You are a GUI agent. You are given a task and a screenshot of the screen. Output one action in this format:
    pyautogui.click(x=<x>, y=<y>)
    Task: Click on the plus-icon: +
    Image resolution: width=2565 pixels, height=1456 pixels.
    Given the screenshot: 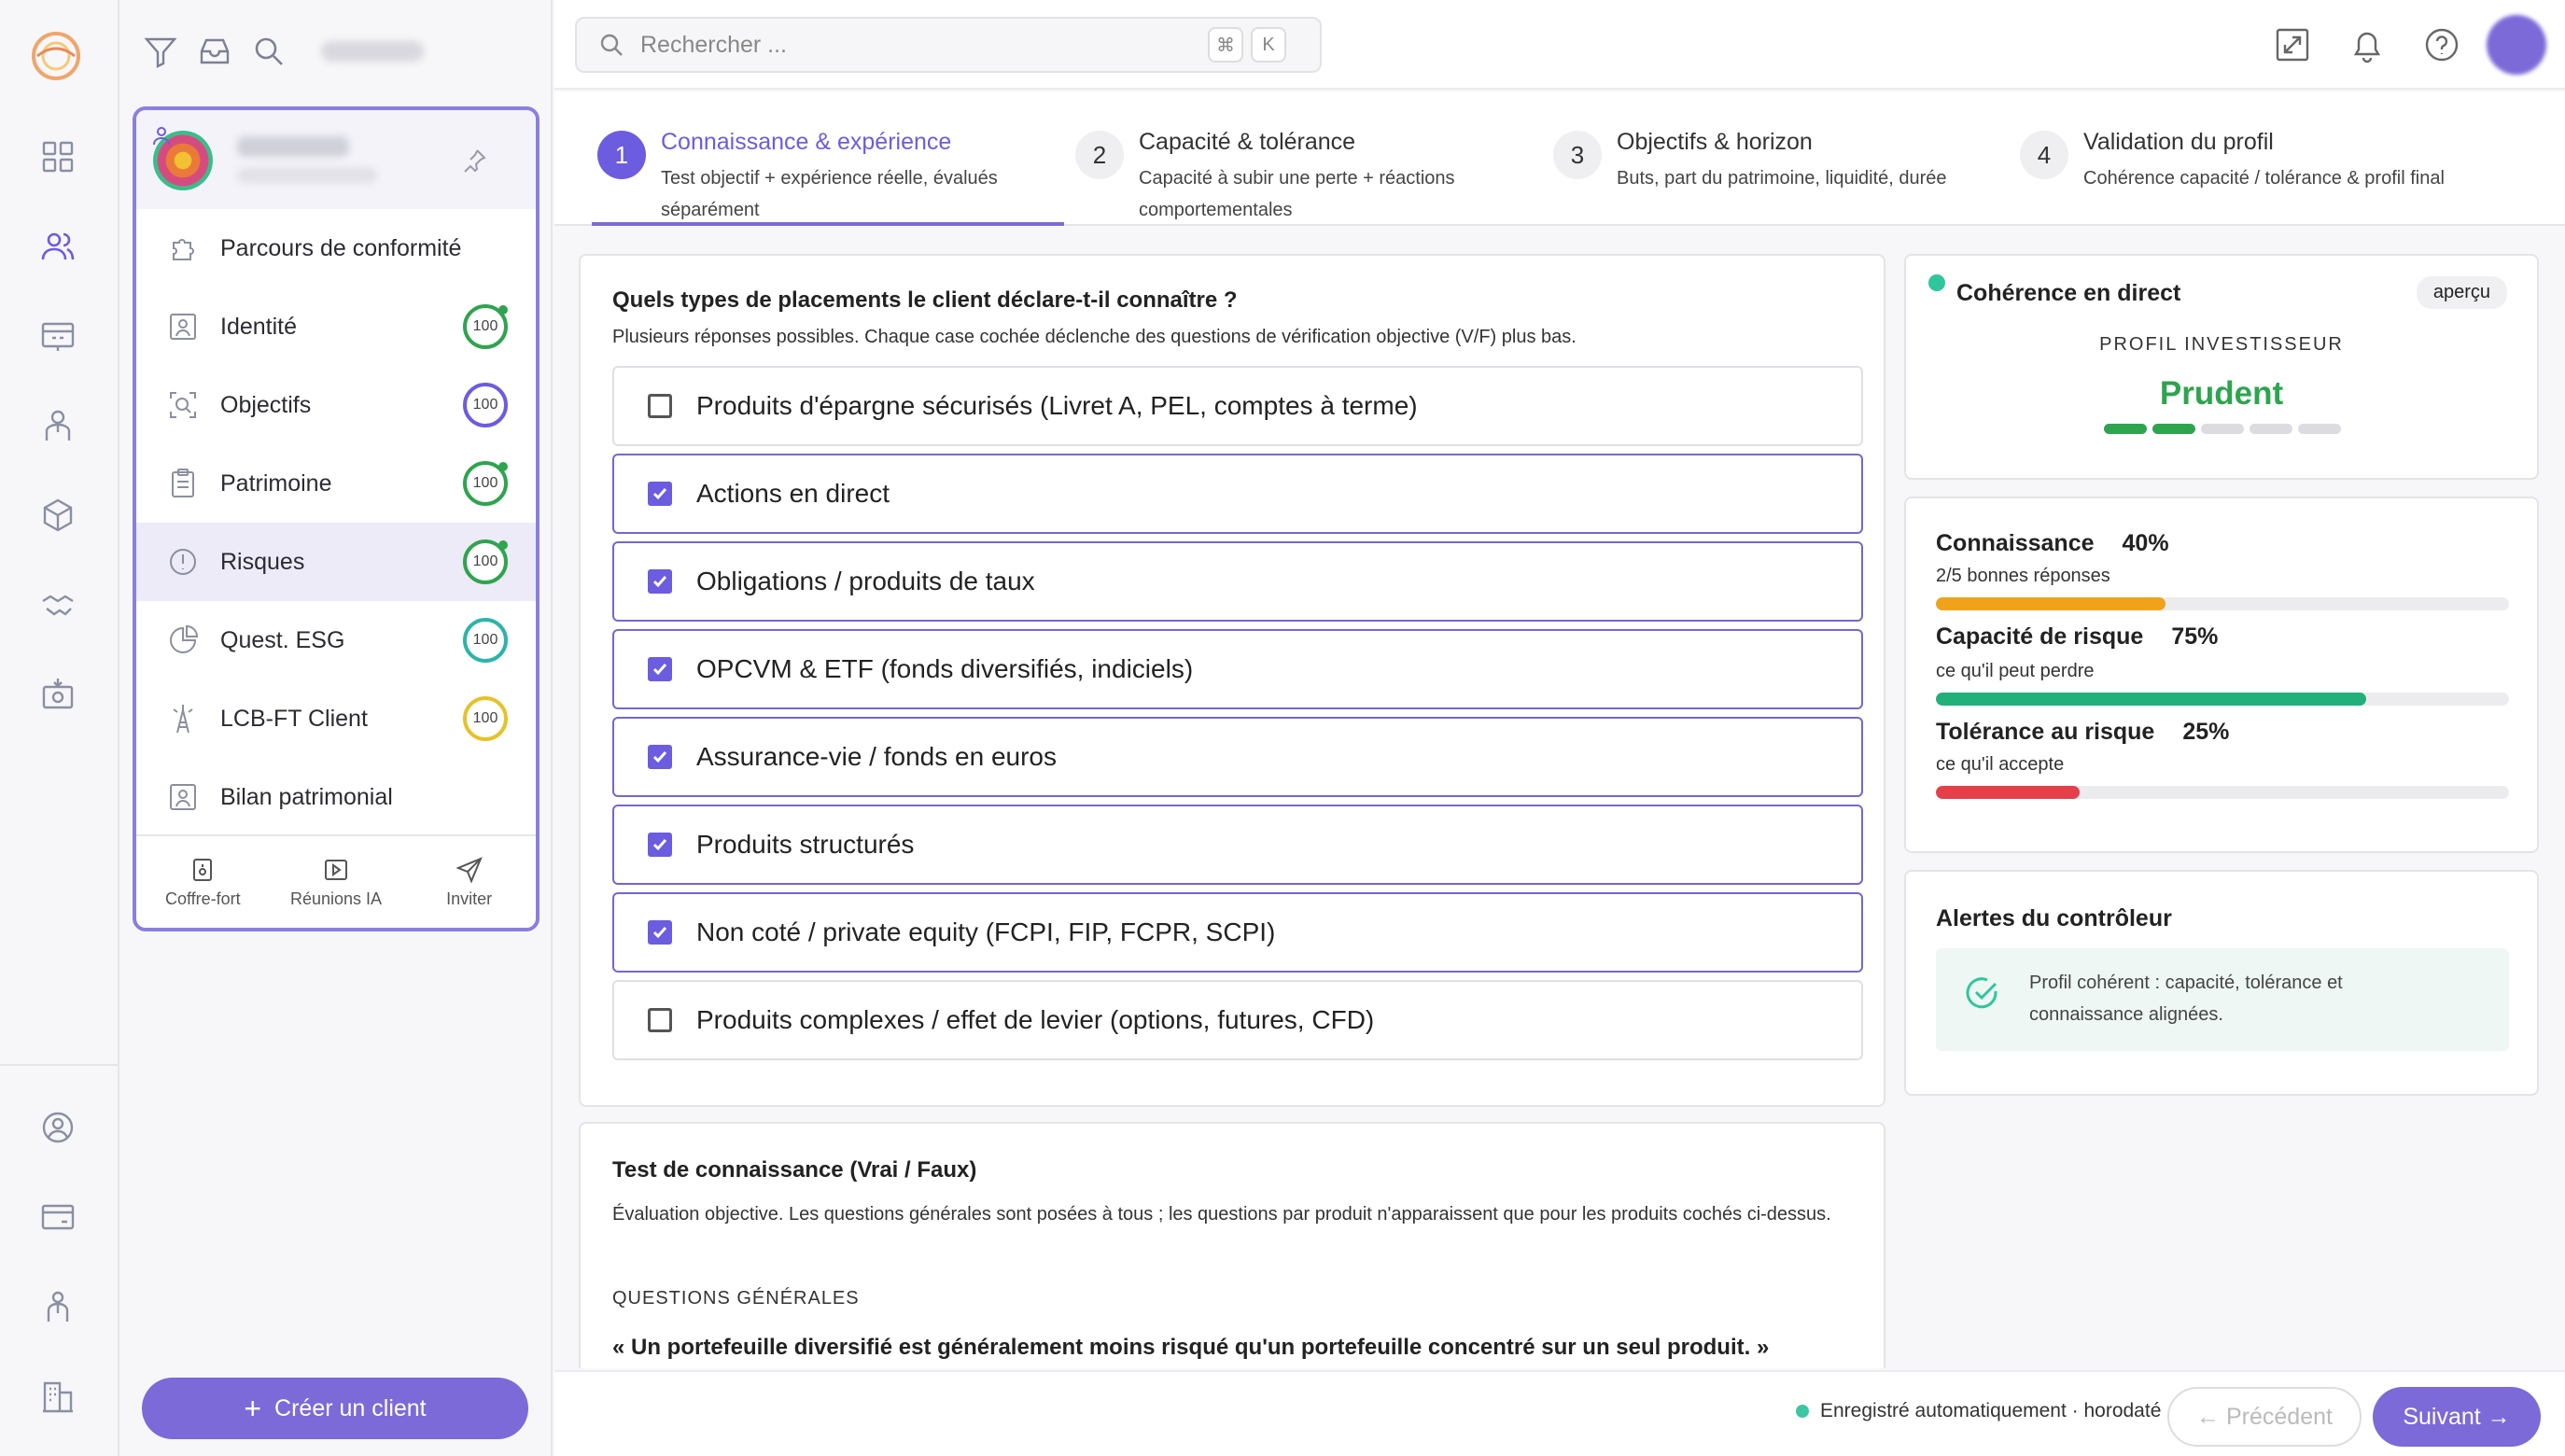 What is the action you would take?
    pyautogui.click(x=253, y=1408)
    